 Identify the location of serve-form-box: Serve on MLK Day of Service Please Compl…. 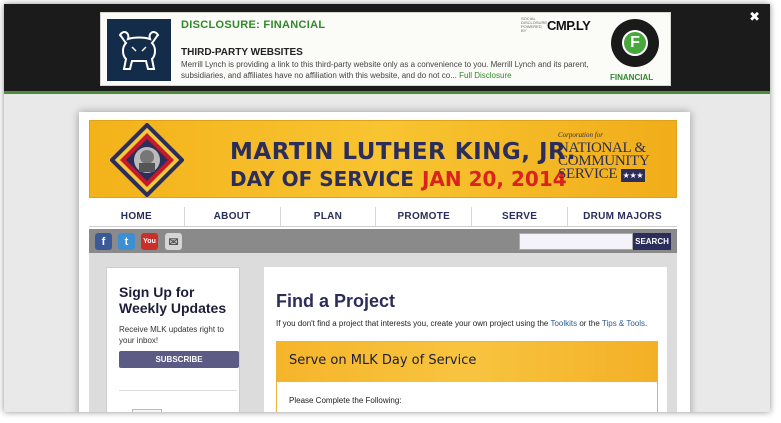
(467, 376).